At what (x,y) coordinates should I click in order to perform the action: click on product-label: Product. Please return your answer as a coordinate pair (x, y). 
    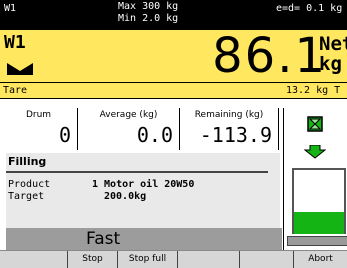
    Looking at the image, I should click on (29, 184).